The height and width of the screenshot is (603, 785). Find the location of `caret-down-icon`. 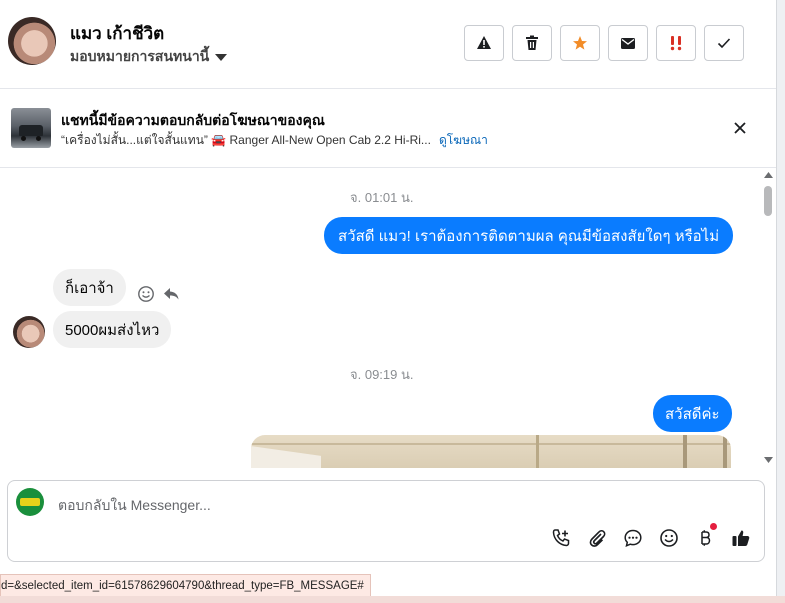

caret-down-icon is located at coordinates (221, 57).